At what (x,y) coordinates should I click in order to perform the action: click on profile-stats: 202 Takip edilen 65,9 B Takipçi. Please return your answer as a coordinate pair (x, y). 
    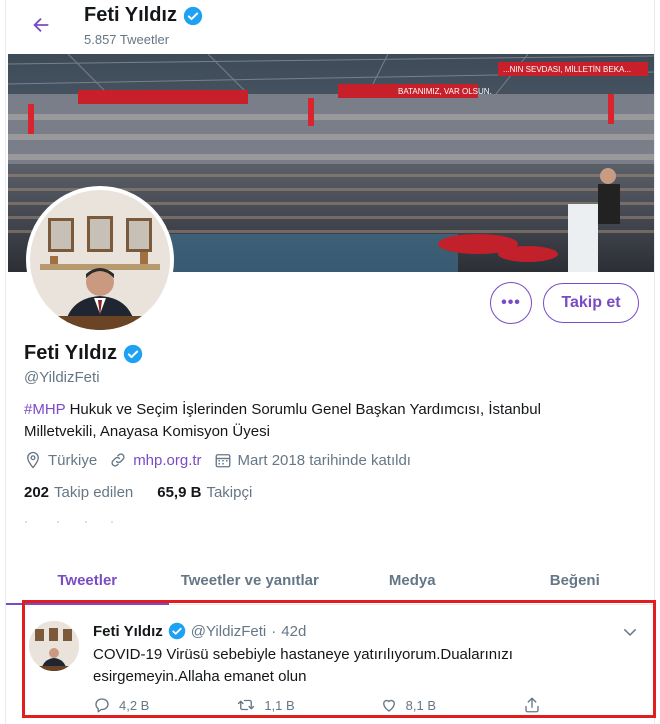
    Looking at the image, I should click on (150, 492).